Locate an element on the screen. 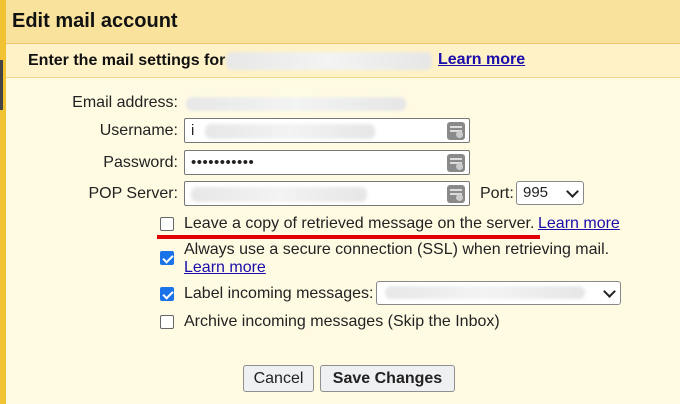 The image size is (680, 404). subtitle-bar: Enter the mail settings for Learn more is located at coordinates (343, 61).